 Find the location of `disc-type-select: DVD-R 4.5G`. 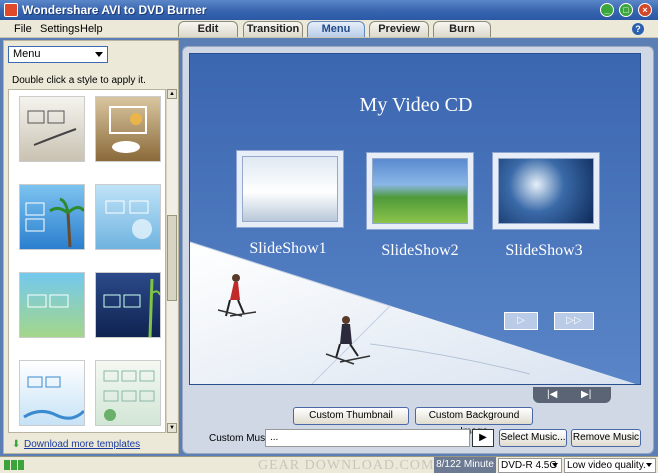

disc-type-select: DVD-R 4.5G is located at coordinates (530, 465).